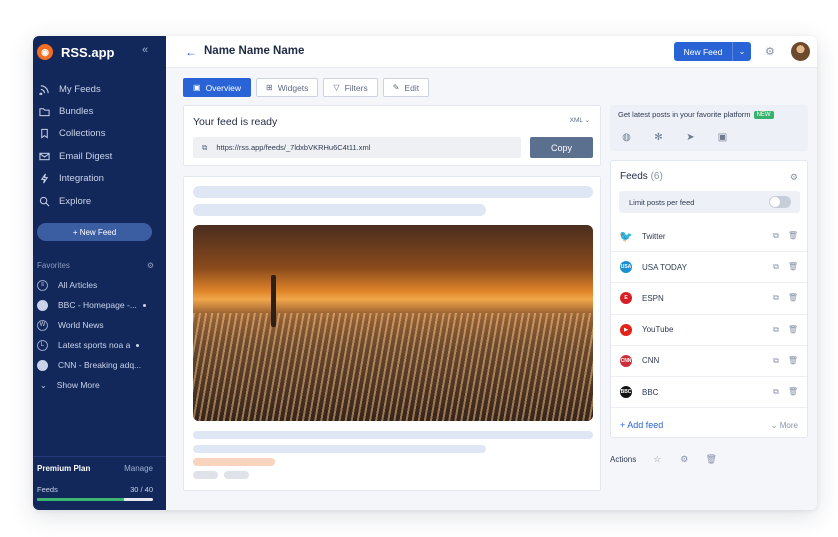 The height and width of the screenshot is (537, 838). Describe the element at coordinates (94, 232) in the screenshot. I see `sidebar-new-feed-button: + New Feed` at that location.